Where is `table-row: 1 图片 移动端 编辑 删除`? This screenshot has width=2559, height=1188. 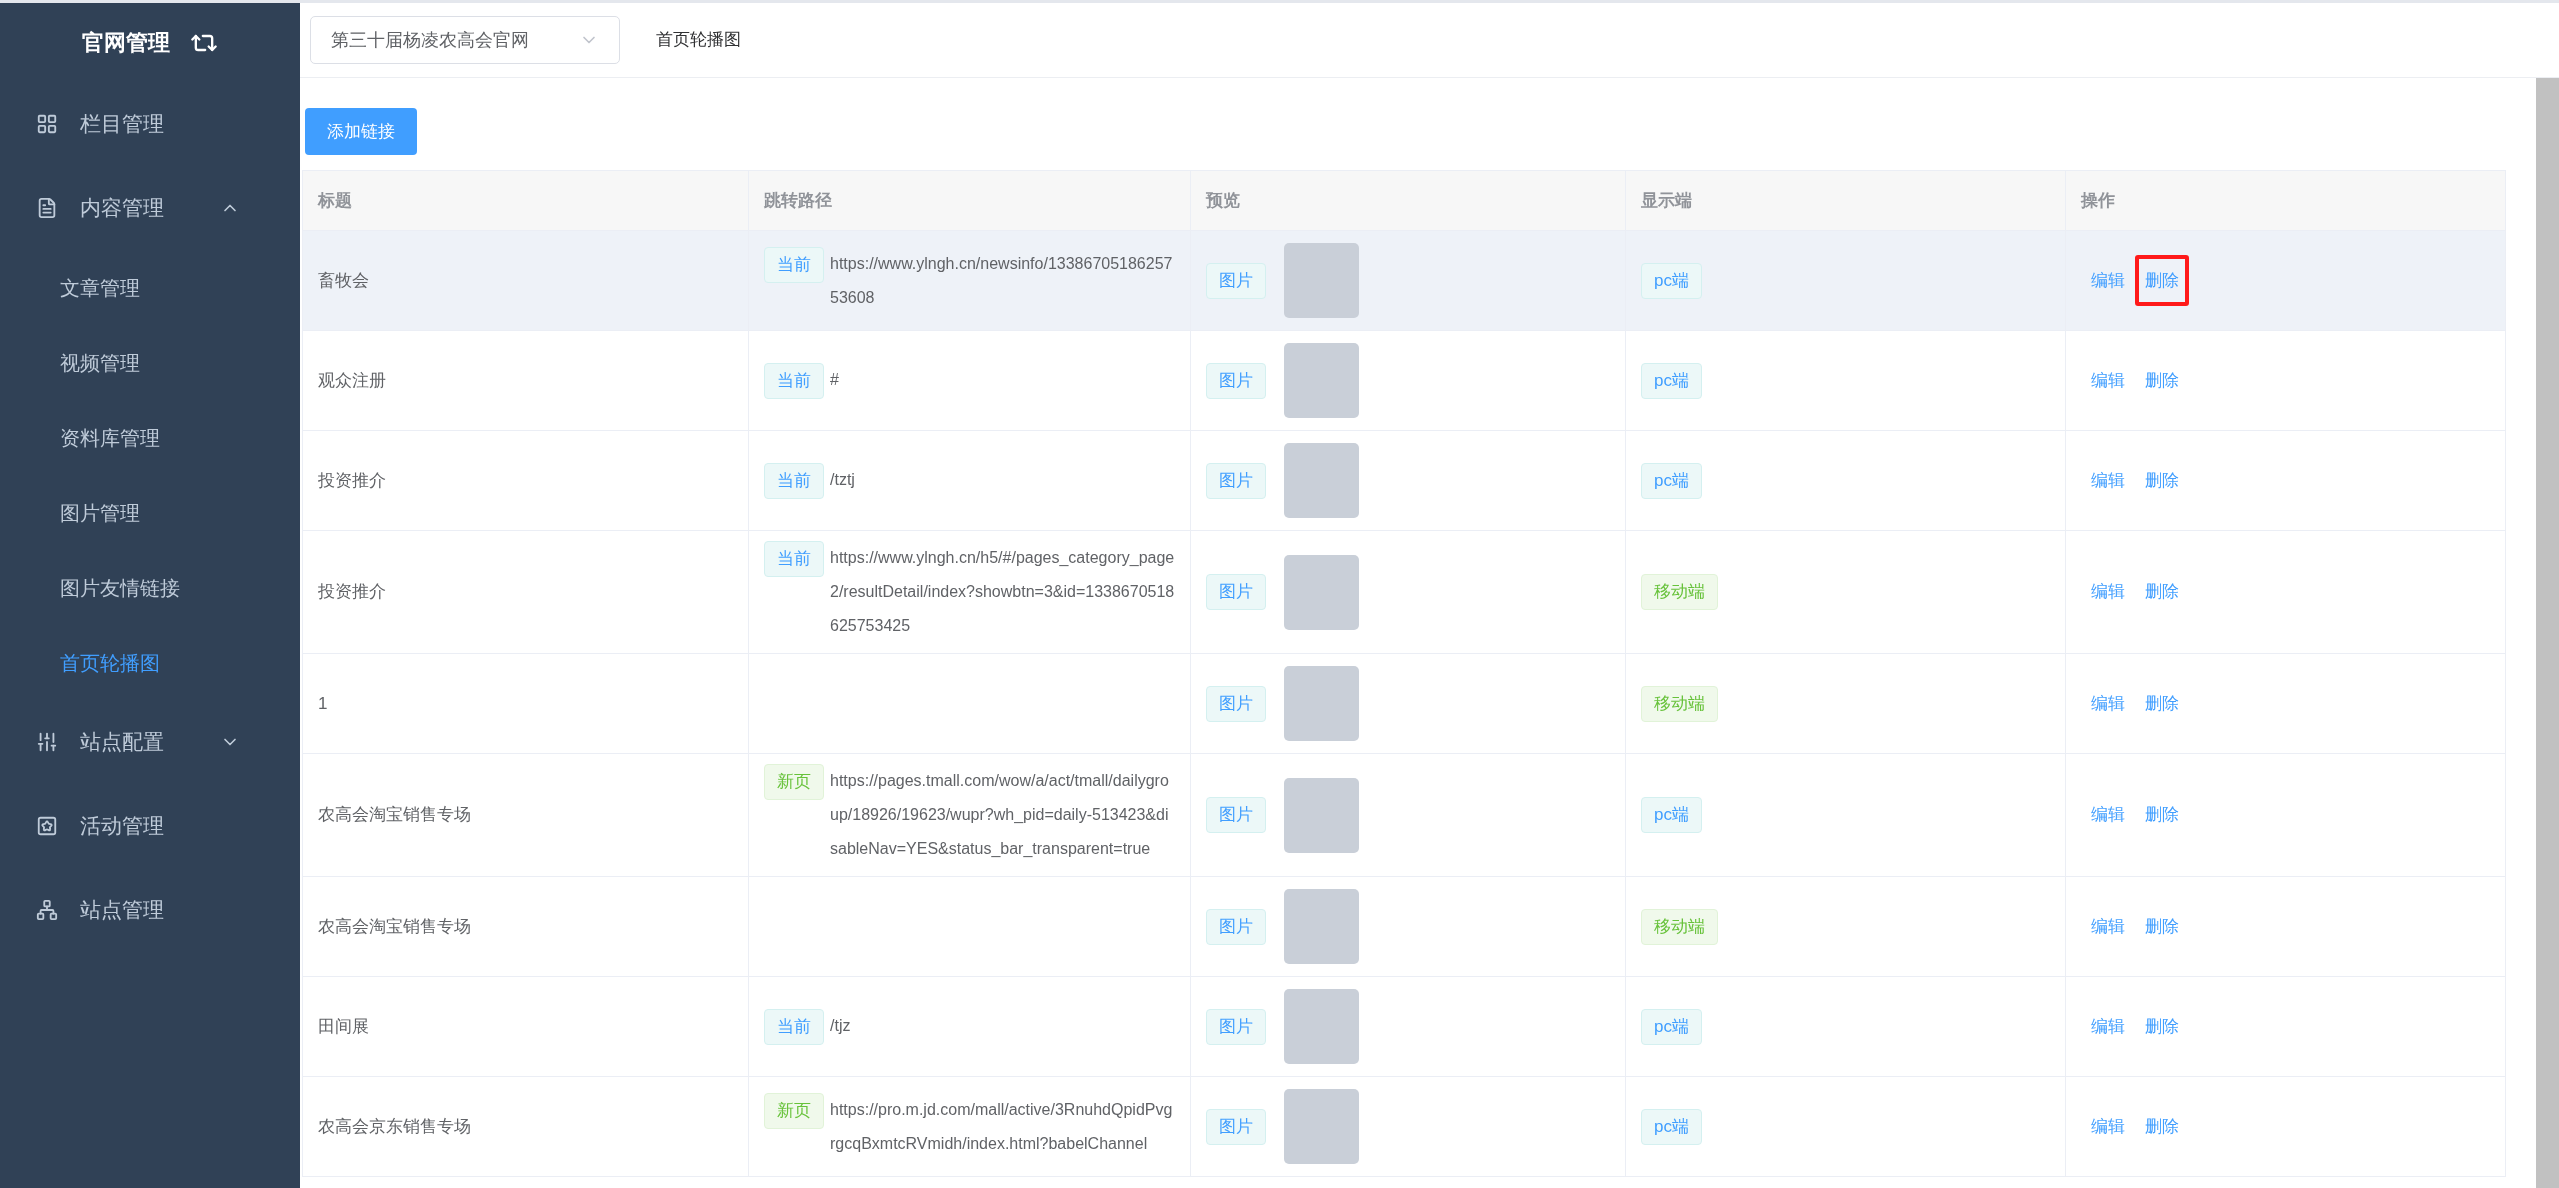 table-row: 1 图片 移动端 编辑 删除 is located at coordinates (1404, 703).